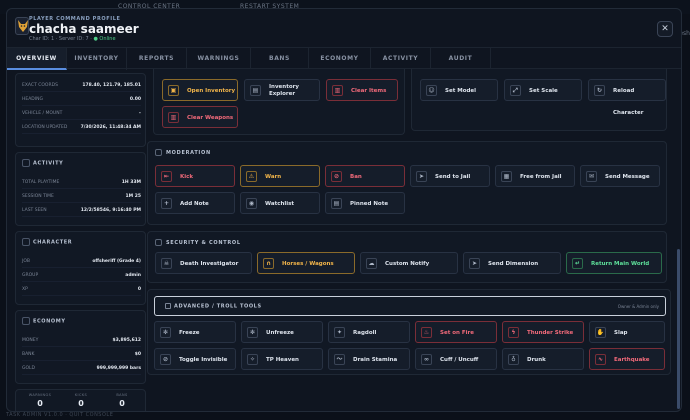  Describe the element at coordinates (600, 359) in the screenshot. I see `pulse-icon: ∿` at that location.